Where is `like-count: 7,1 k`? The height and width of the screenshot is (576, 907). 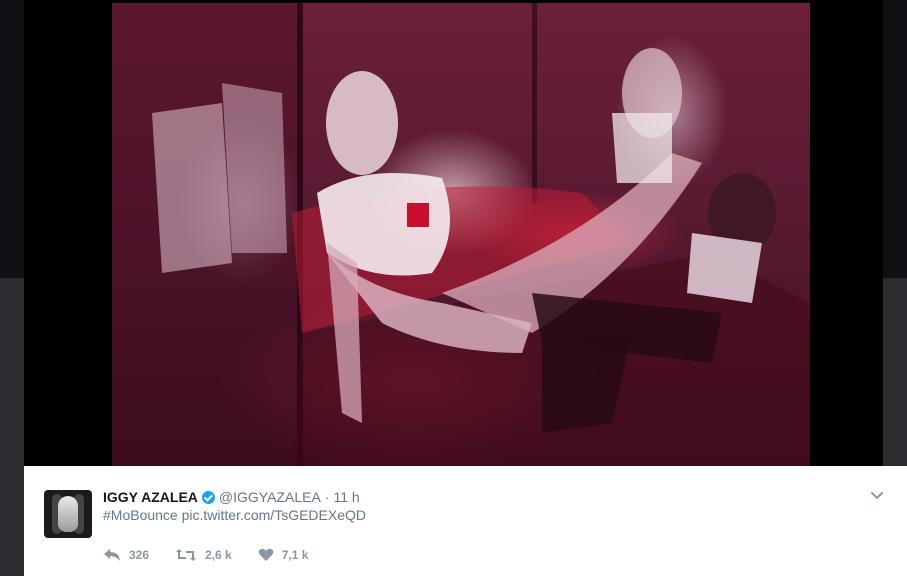 like-count: 7,1 k is located at coordinates (295, 555).